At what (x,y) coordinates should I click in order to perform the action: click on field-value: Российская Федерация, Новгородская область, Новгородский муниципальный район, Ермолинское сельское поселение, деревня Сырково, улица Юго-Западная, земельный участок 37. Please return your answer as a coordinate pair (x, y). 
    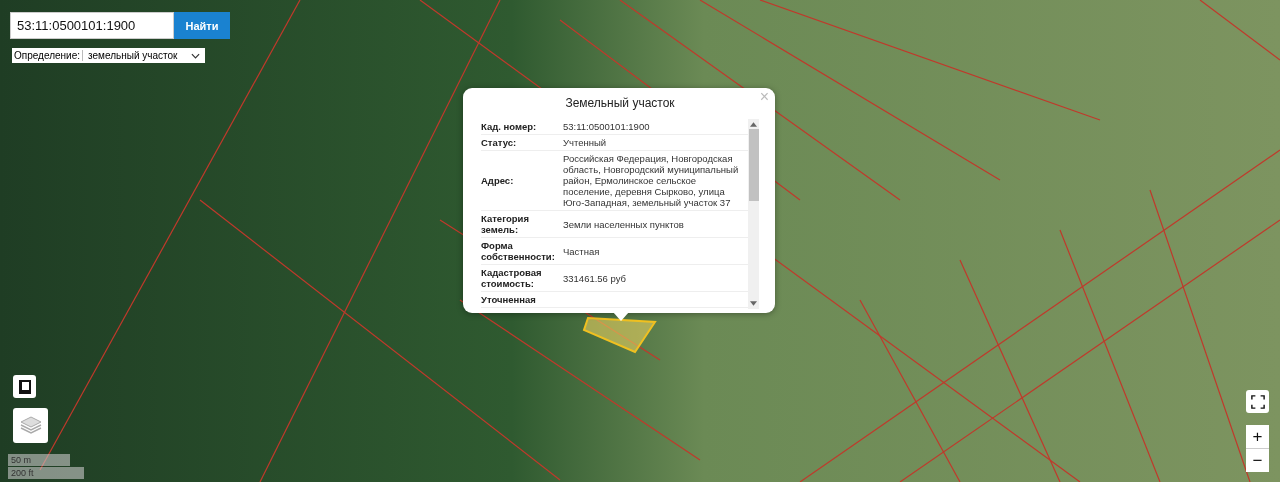
    Looking at the image, I should click on (651, 180).